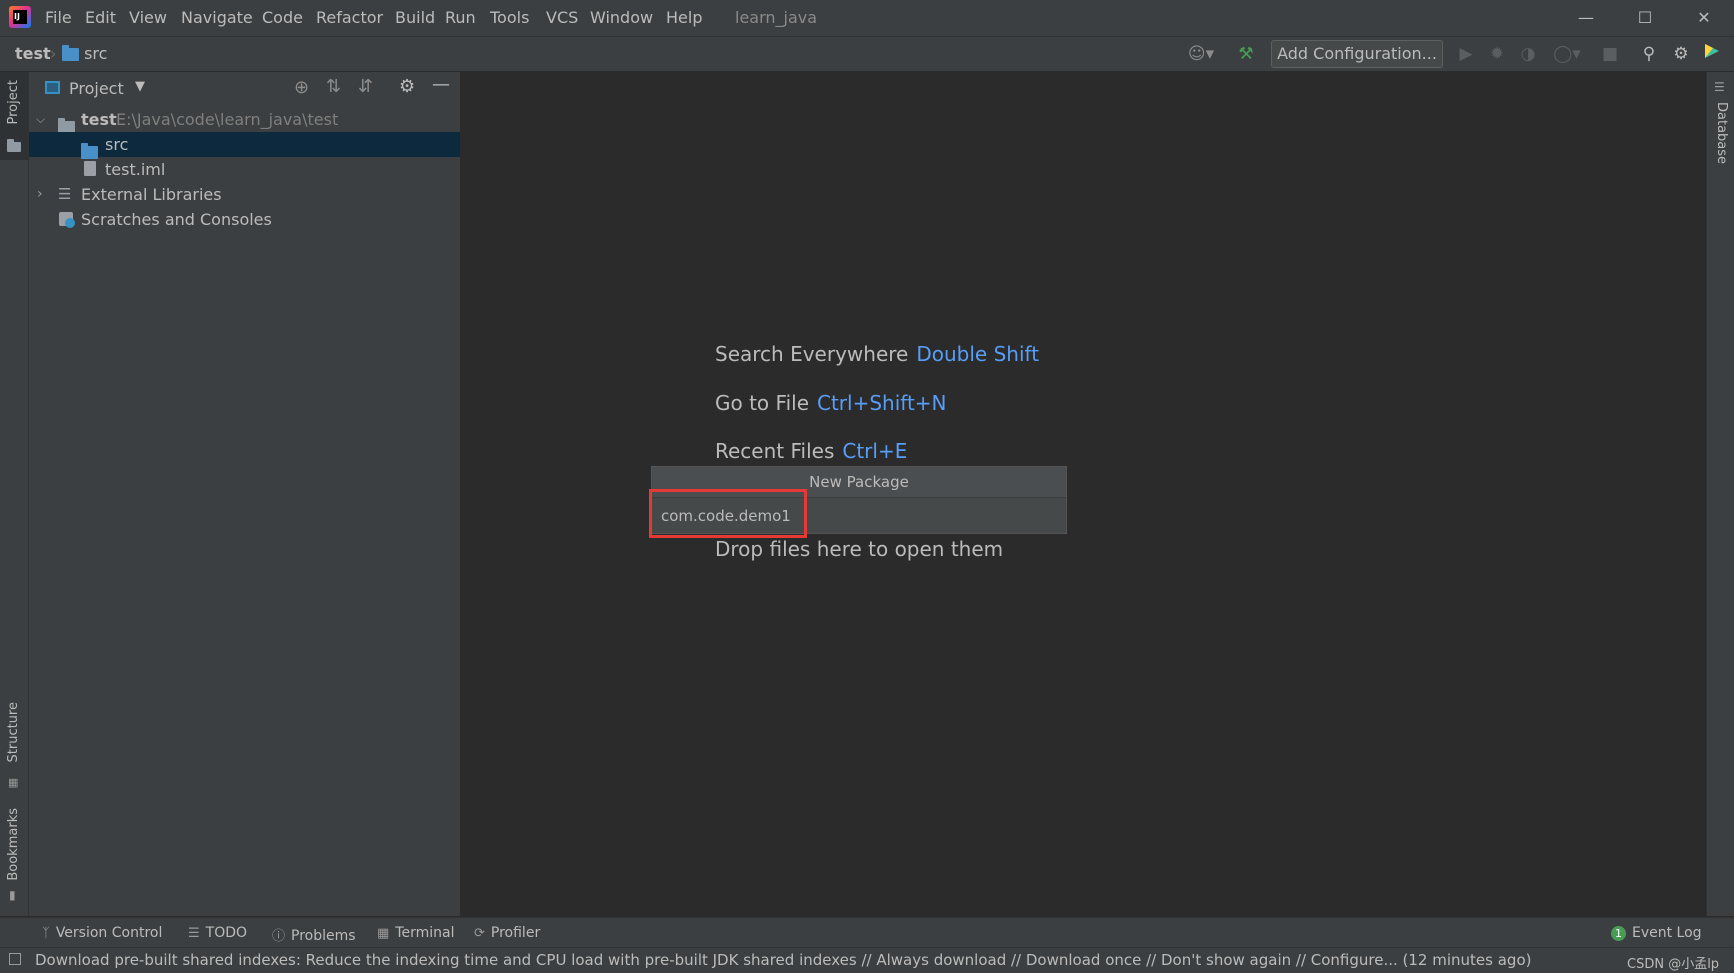 This screenshot has height=973, width=1734. What do you see at coordinates (507, 933) in the screenshot?
I see `profiler-tab: ⟳ Profiler` at bounding box center [507, 933].